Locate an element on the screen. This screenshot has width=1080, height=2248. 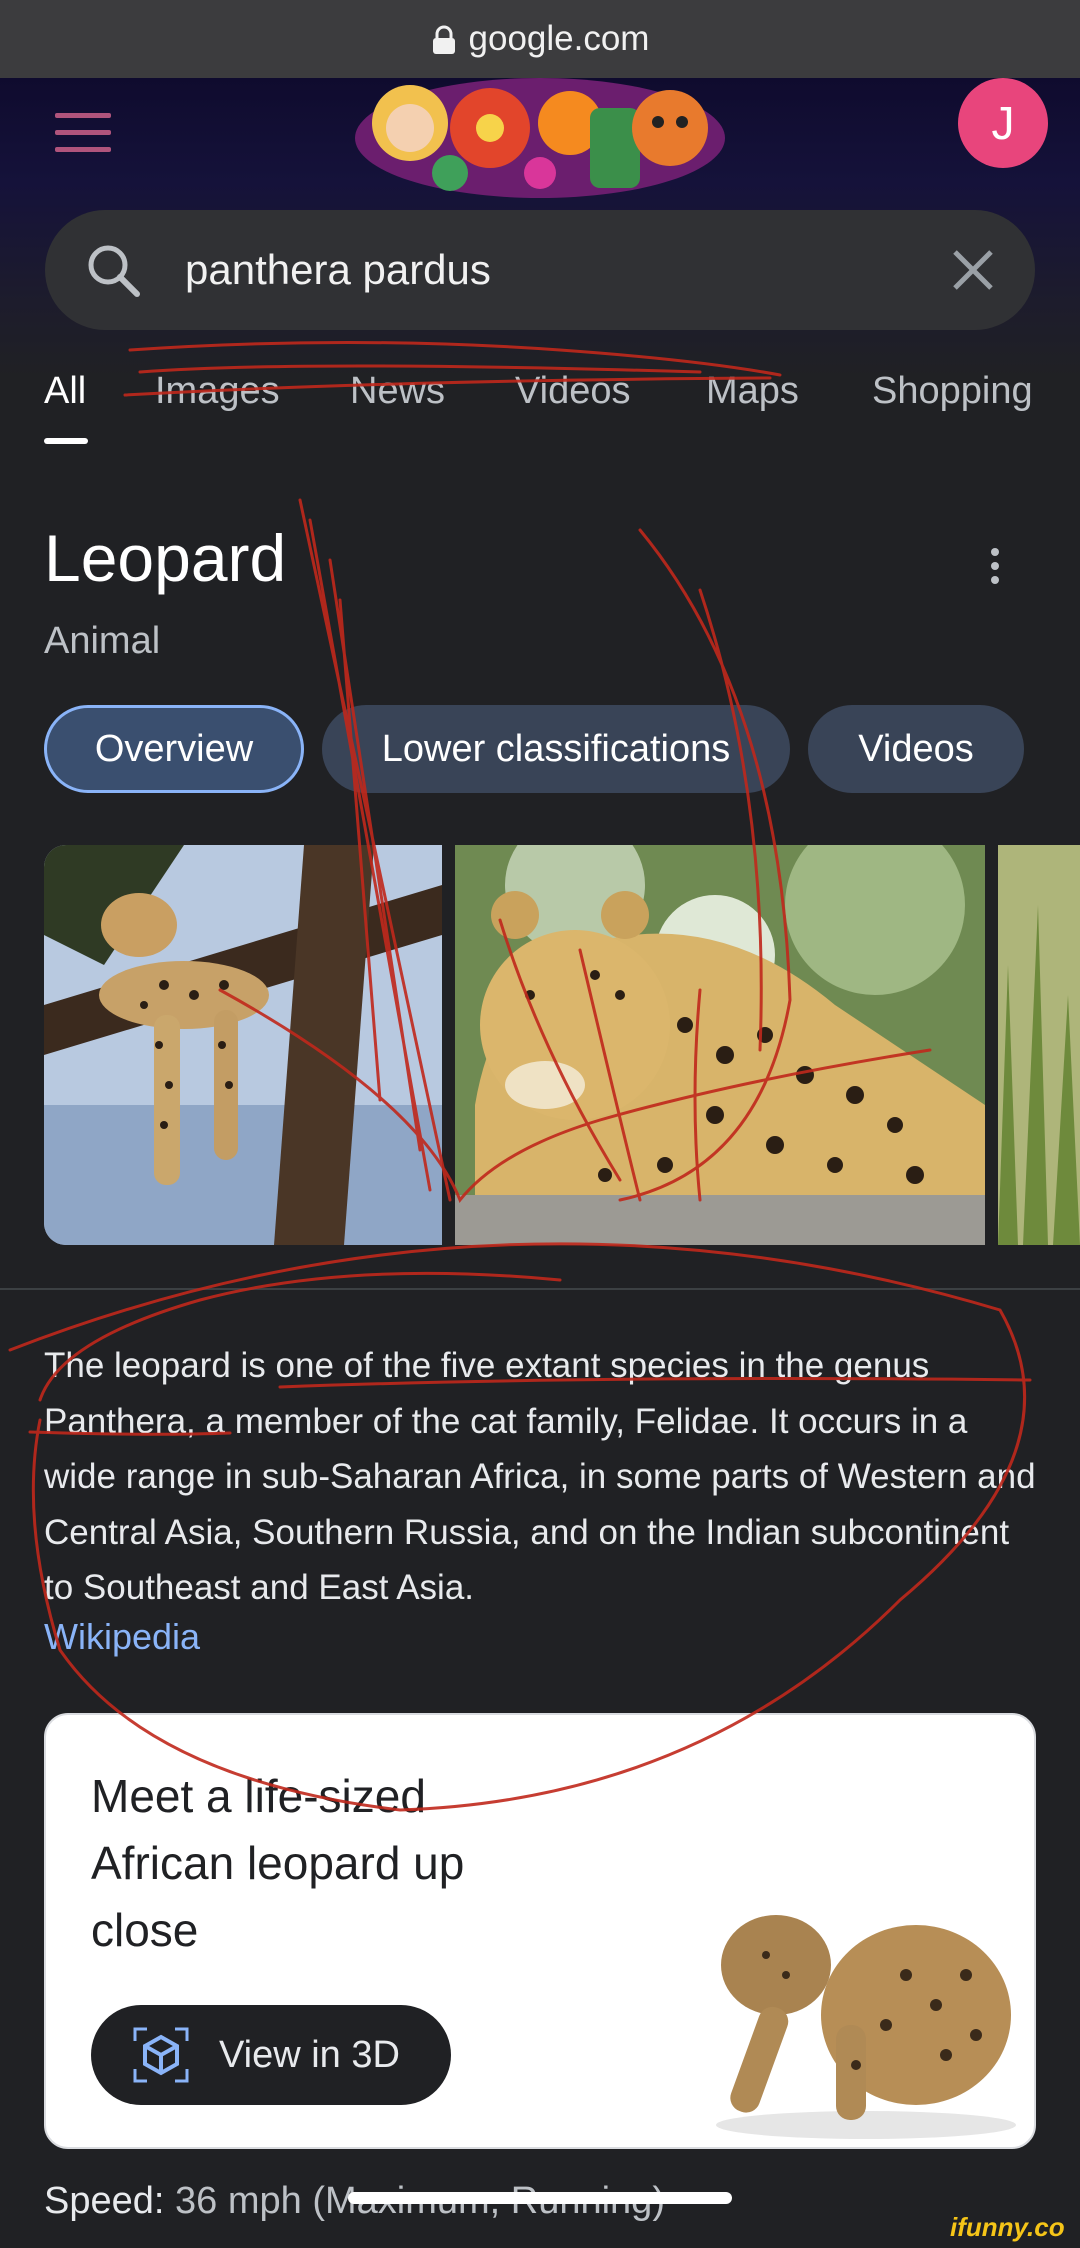
leopard-image-closeup is located at coordinates (720, 1045).